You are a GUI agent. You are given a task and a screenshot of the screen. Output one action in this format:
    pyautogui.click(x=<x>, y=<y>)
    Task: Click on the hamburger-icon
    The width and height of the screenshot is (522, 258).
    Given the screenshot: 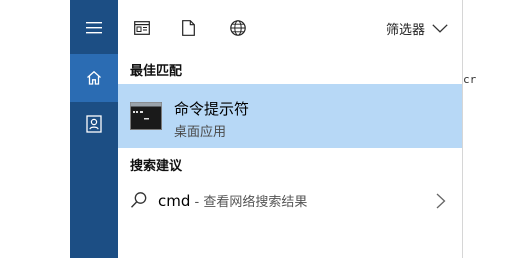 What is the action you would take?
    pyautogui.click(x=94, y=28)
    